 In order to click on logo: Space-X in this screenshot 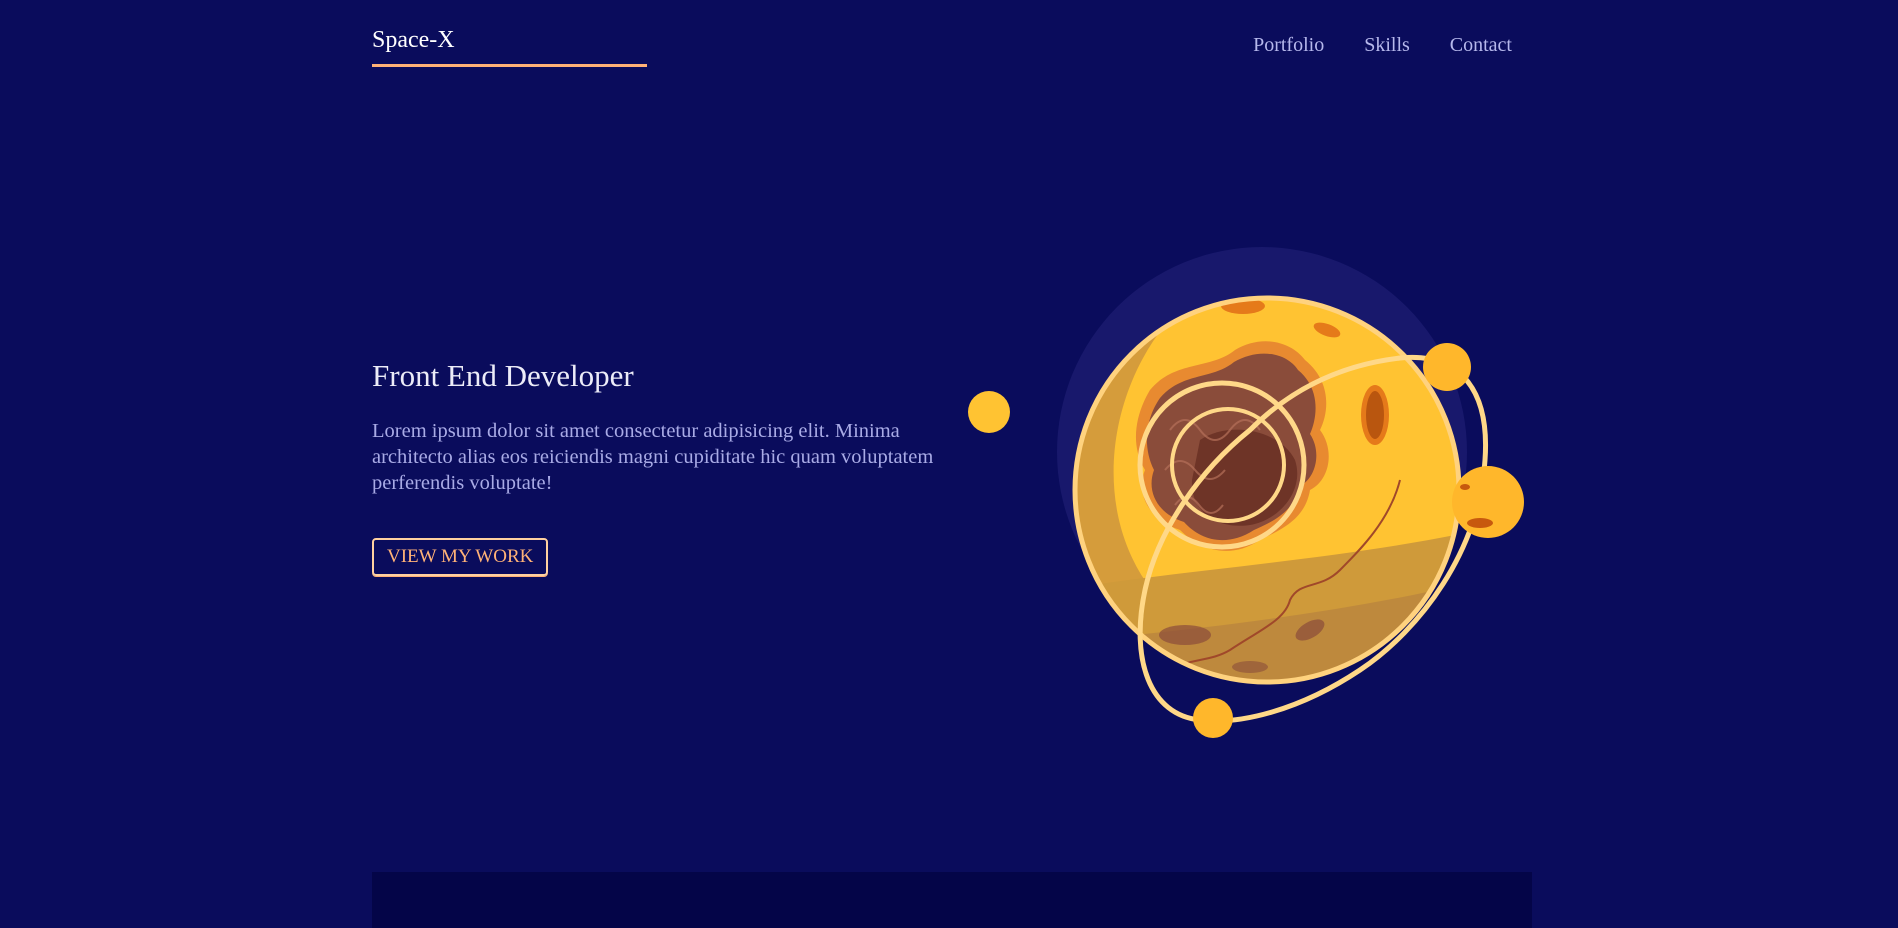, I will do `click(509, 45)`.